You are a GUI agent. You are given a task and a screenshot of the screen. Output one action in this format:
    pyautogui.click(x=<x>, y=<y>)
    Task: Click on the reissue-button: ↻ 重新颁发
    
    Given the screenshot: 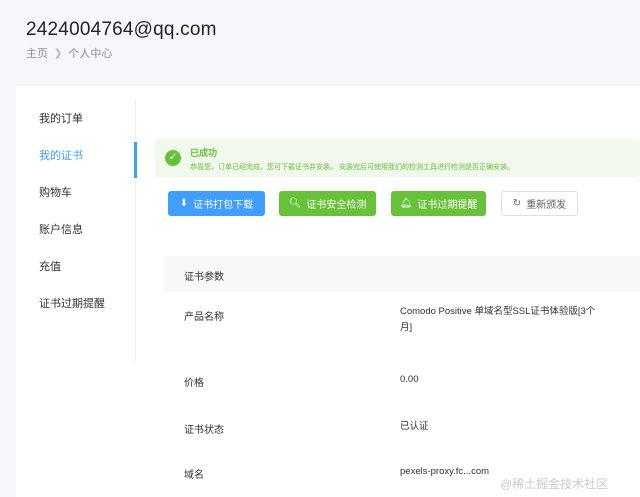 What is the action you would take?
    pyautogui.click(x=539, y=203)
    